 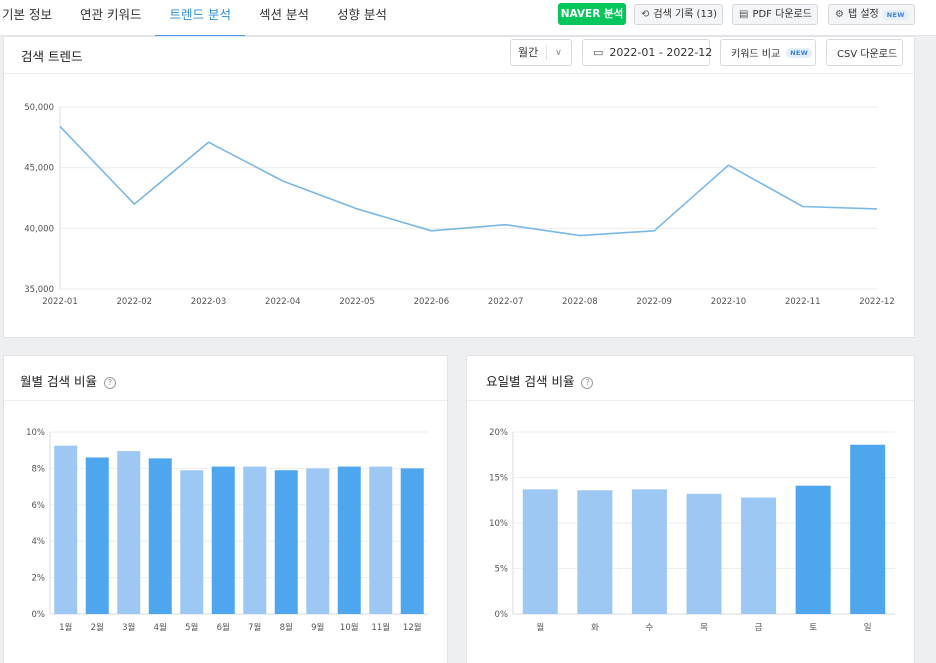 I want to click on tab-tendency-analysis: 성향 분석, so click(x=362, y=18).